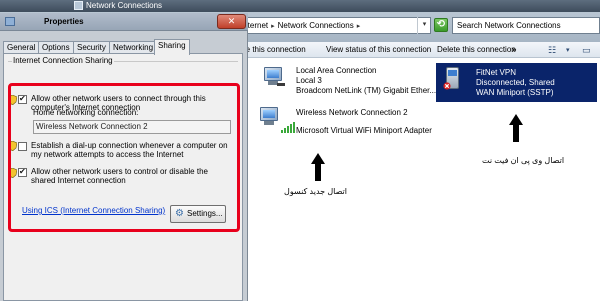 The width and height of the screenshot is (600, 301). What do you see at coordinates (22, 99) in the screenshot?
I see `allow-sharing-checkbox` at bounding box center [22, 99].